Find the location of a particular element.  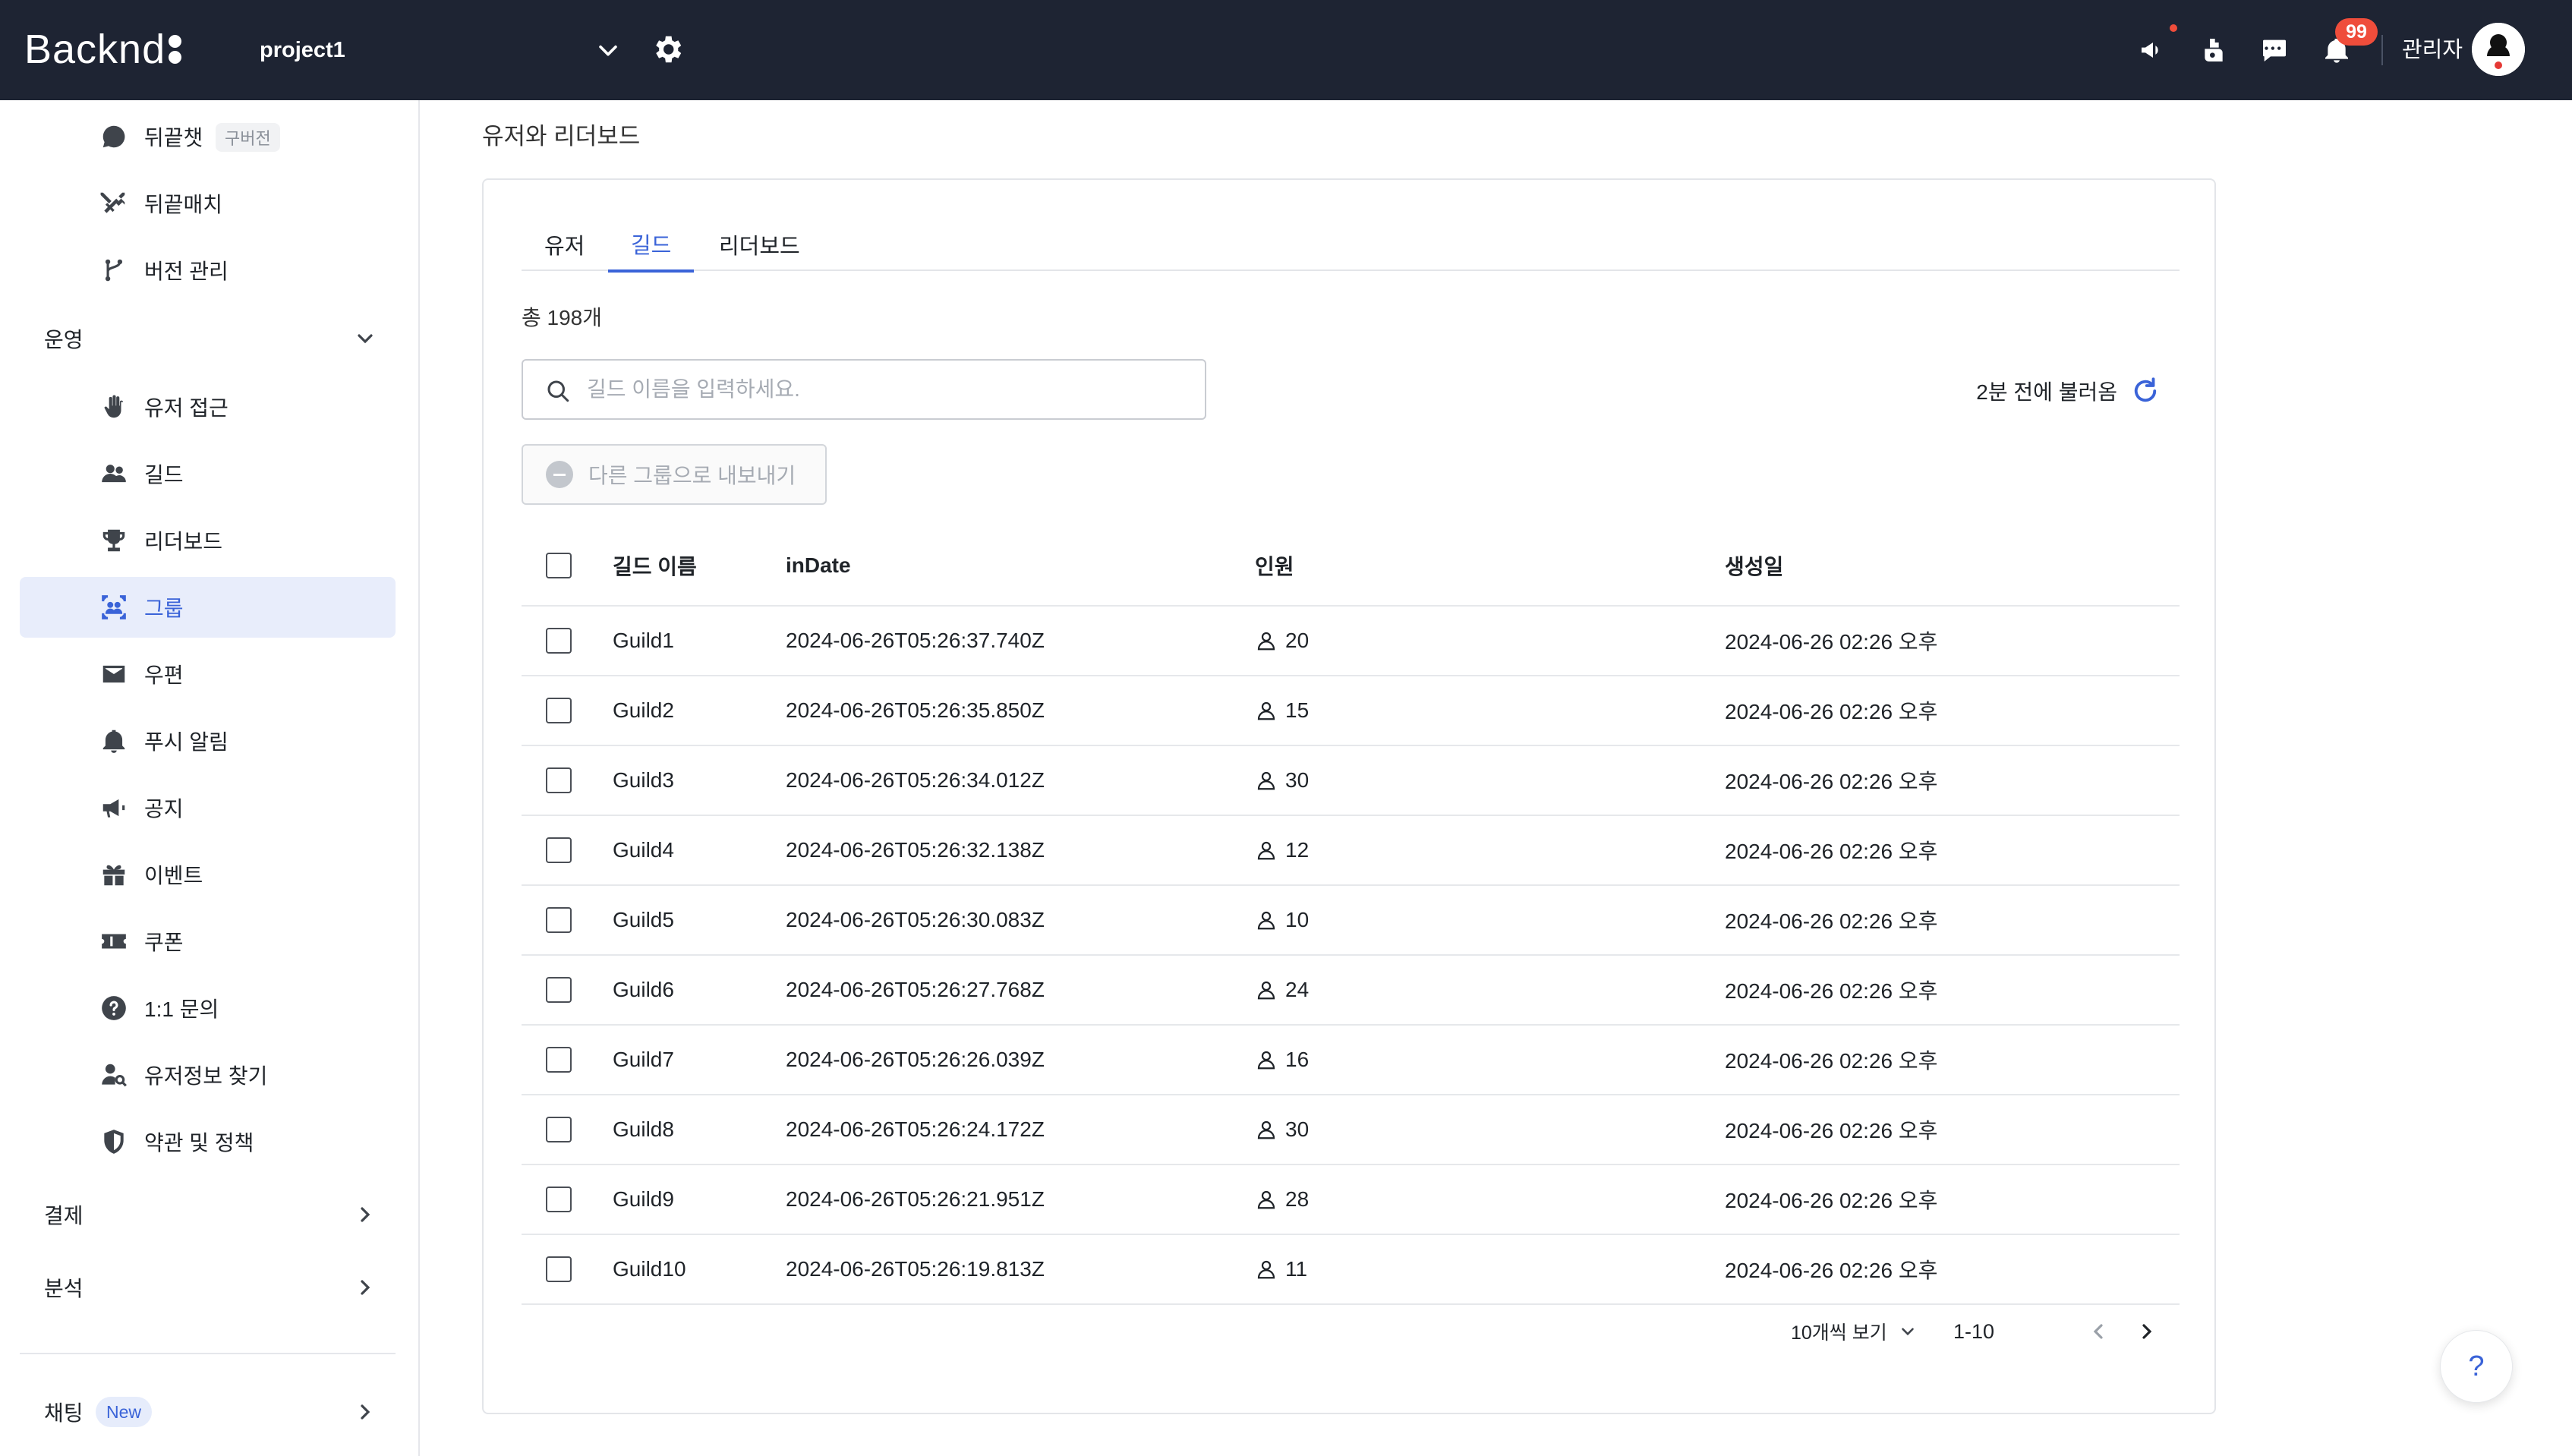

sidebar-item-label: 그룹 is located at coordinates (164, 608).